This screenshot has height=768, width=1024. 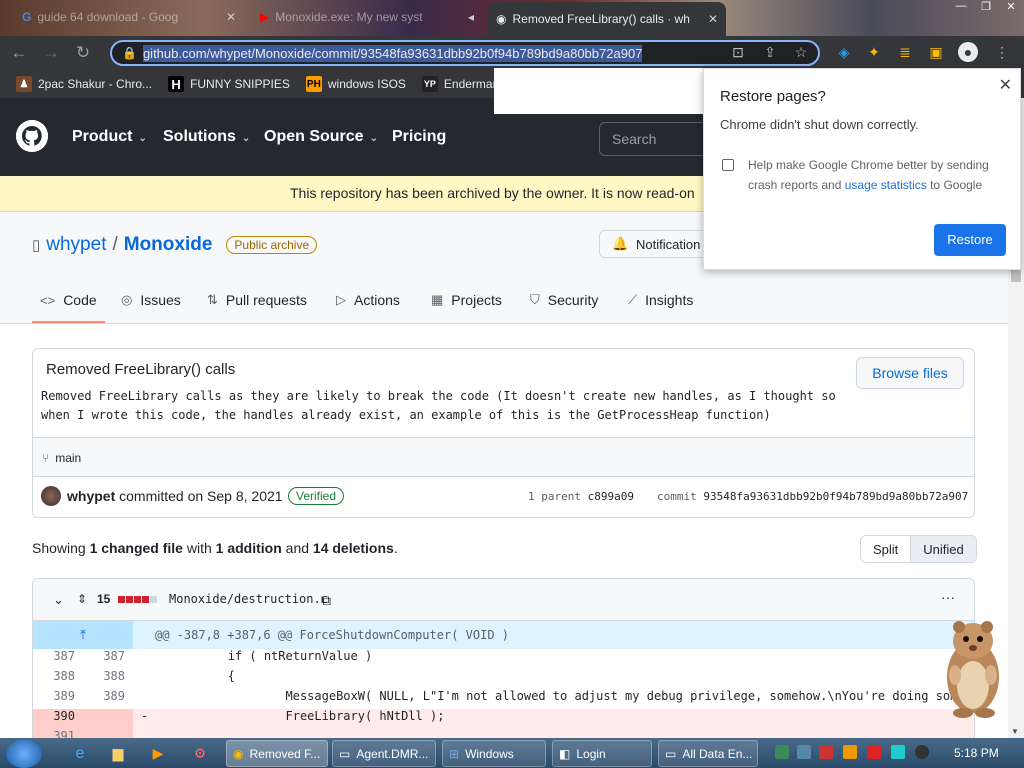 I want to click on repo-name-link: Monoxide, so click(x=168, y=245).